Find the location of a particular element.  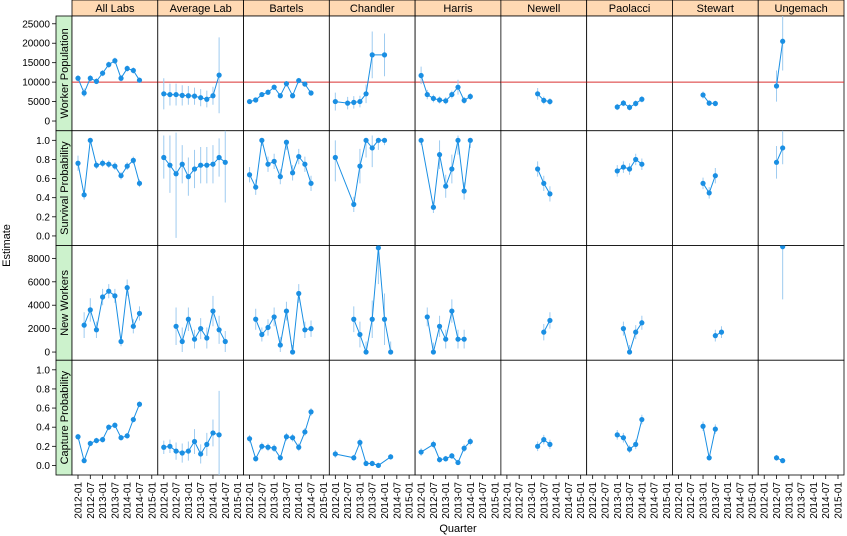

column-label: Newell is located at coordinates (543, 9).